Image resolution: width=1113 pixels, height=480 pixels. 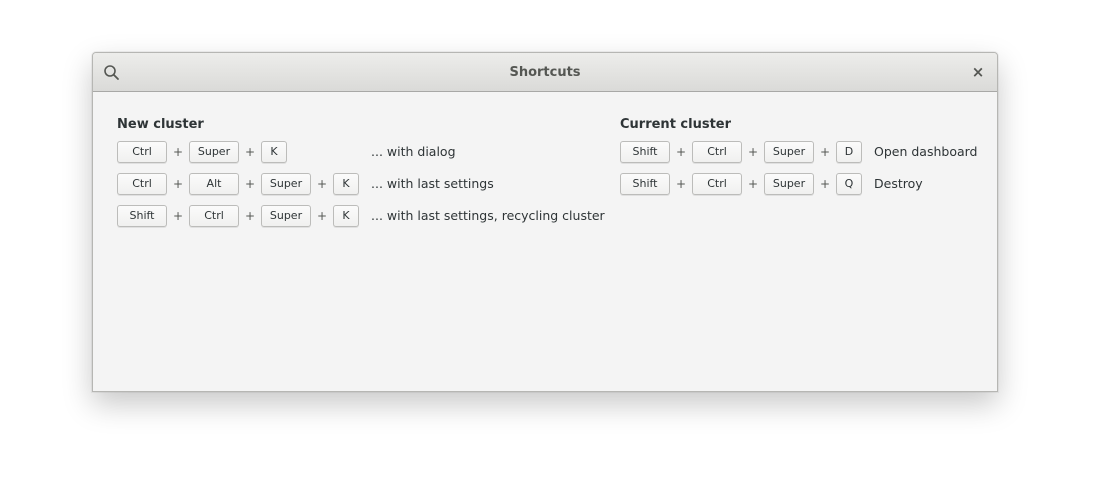 I want to click on shortcut-row: Shift + Ctrl + Super + Q Destroy, so click(x=805, y=186).